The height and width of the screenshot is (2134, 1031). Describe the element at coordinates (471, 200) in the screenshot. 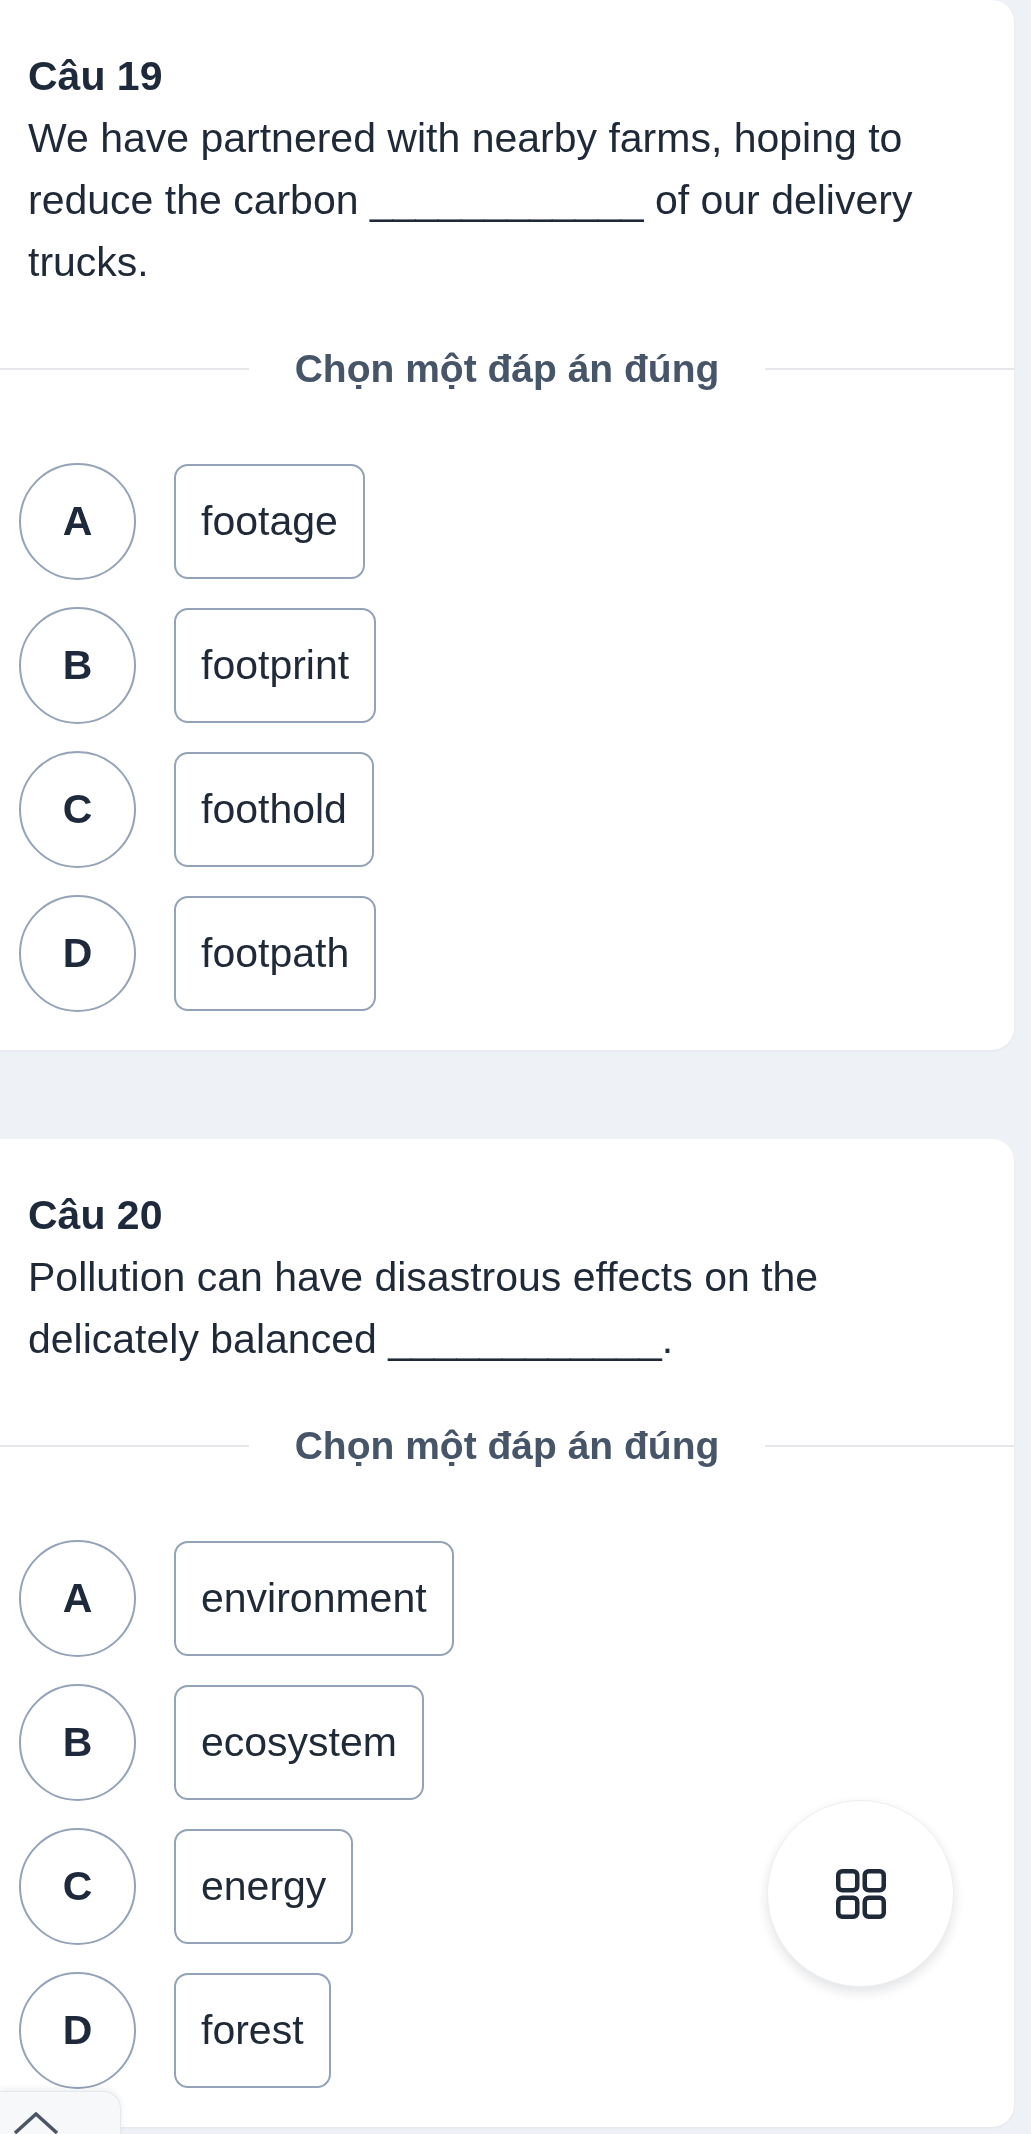

I see `question-text: We have partnered with nearby farms, hoping to reduce the carbon ____________ of our delivery trucks.` at that location.